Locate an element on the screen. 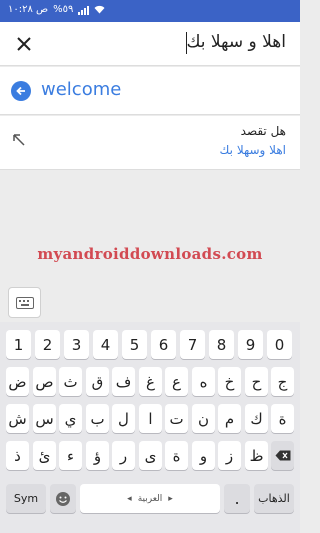 The image size is (320, 533). go-key: الذهاب is located at coordinates (274, 498).